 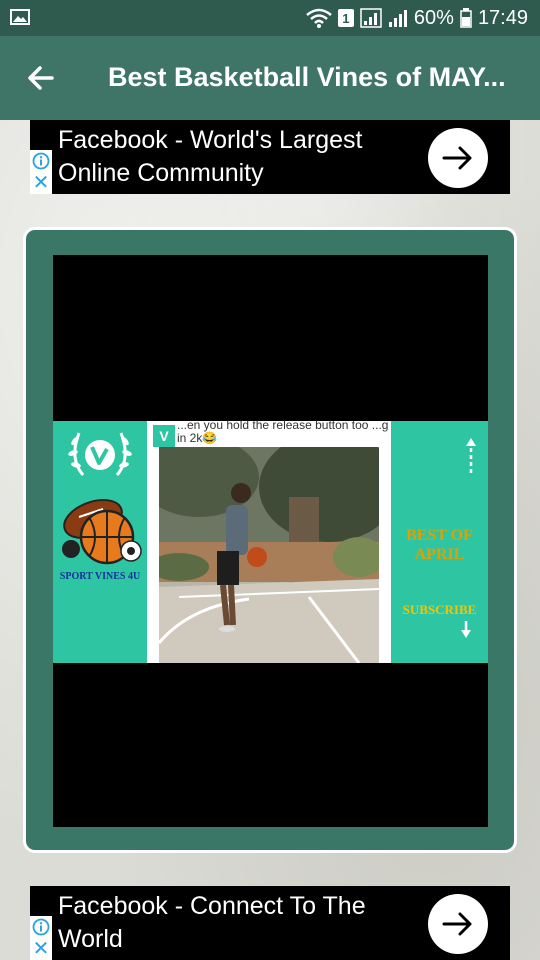 What do you see at coordinates (433, 17) in the screenshot?
I see `battery-percent: 60%` at bounding box center [433, 17].